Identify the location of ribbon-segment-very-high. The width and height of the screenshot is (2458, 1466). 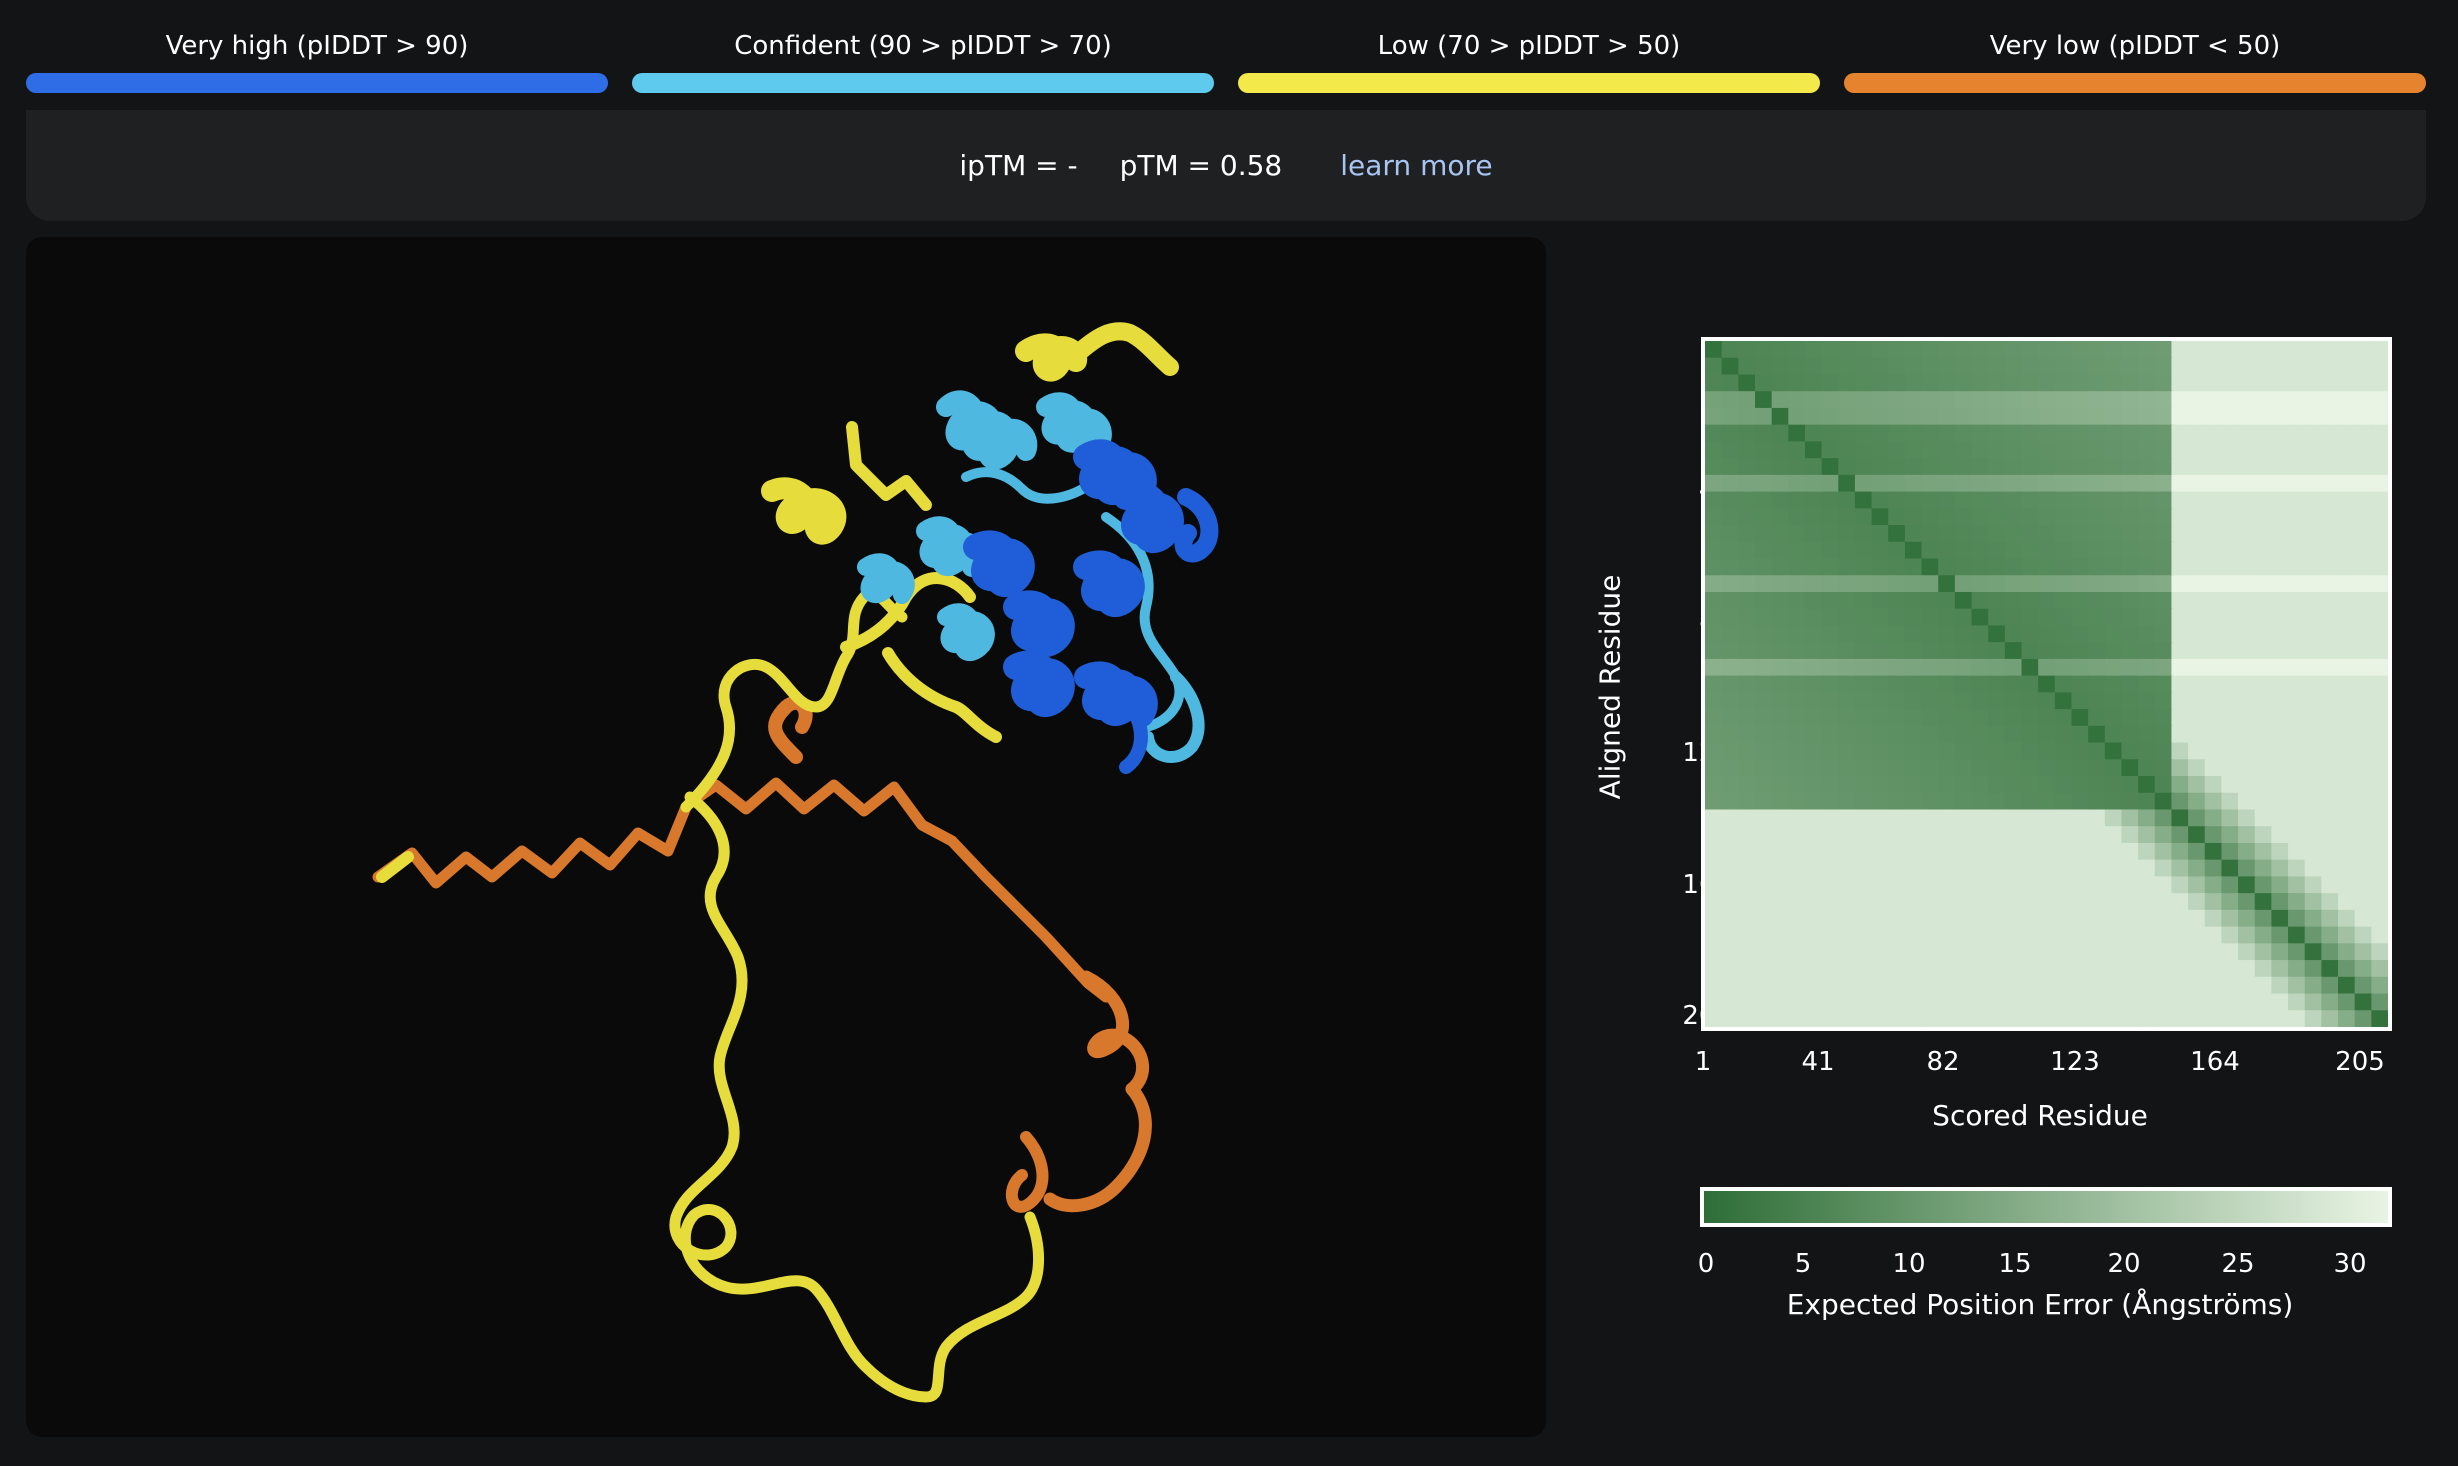
(1196, 525).